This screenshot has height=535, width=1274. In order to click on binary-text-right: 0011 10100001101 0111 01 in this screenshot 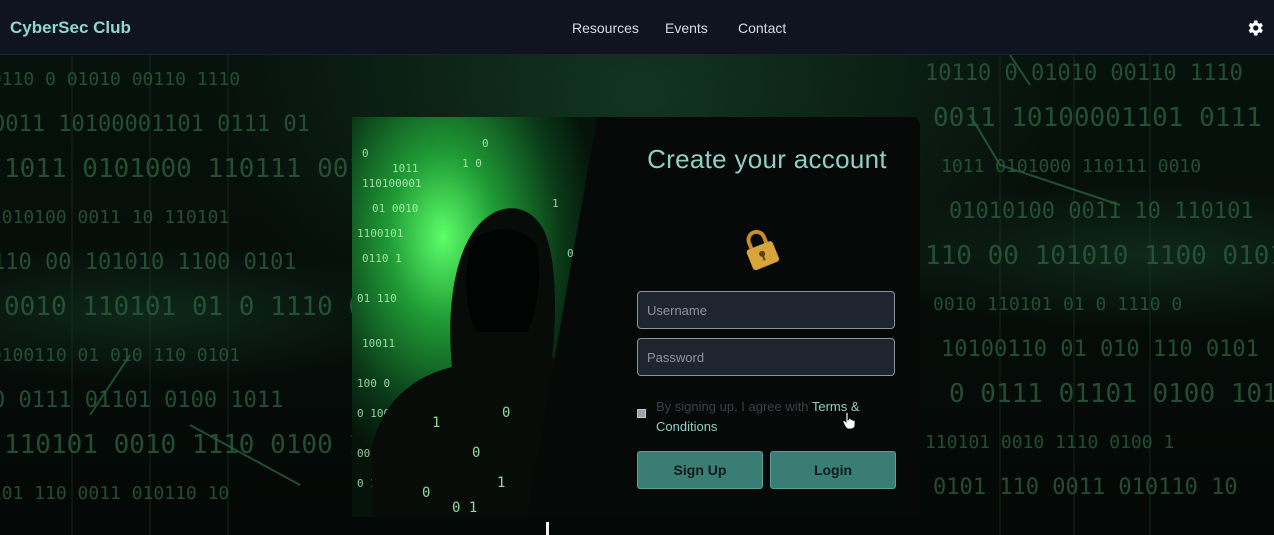, I will do `click(1103, 118)`.